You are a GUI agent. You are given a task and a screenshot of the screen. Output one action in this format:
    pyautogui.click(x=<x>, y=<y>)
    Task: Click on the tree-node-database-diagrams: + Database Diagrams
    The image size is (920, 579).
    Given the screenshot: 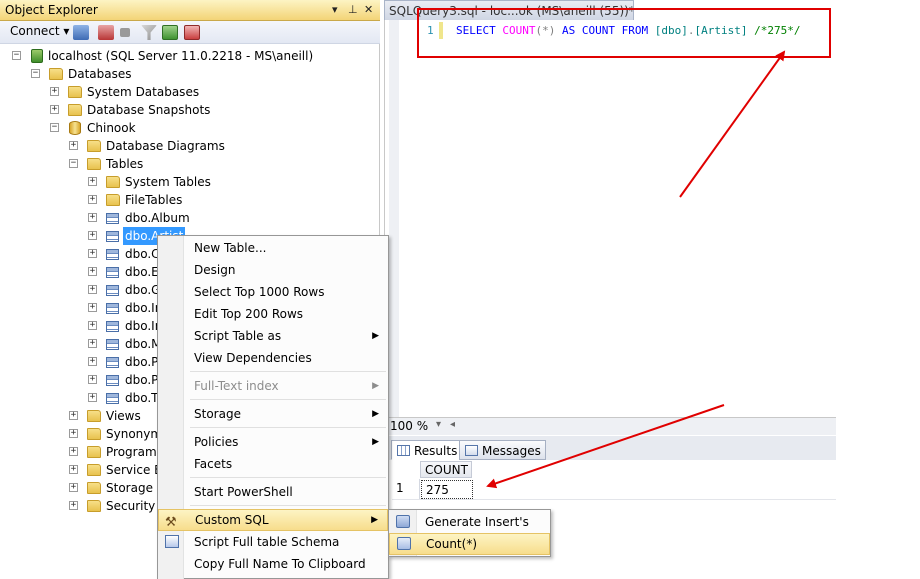 What is the action you would take?
    pyautogui.click(x=190, y=146)
    